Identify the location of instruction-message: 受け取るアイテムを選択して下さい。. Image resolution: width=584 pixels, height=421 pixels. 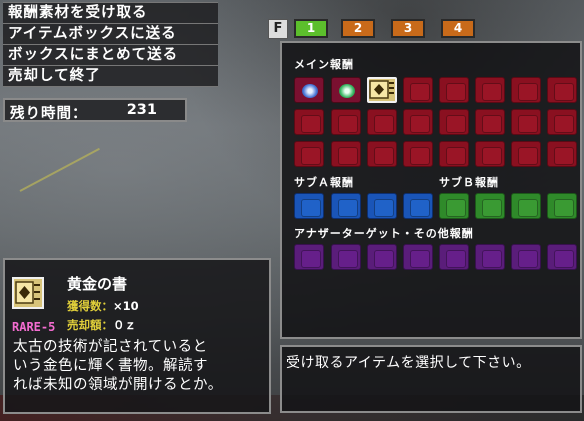
(408, 363).